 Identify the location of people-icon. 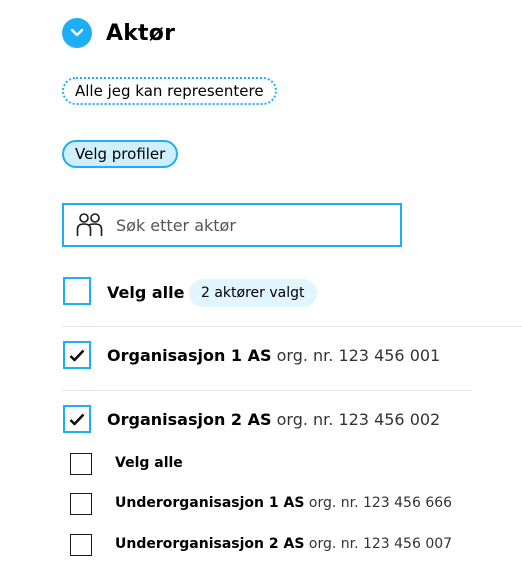
(90, 225).